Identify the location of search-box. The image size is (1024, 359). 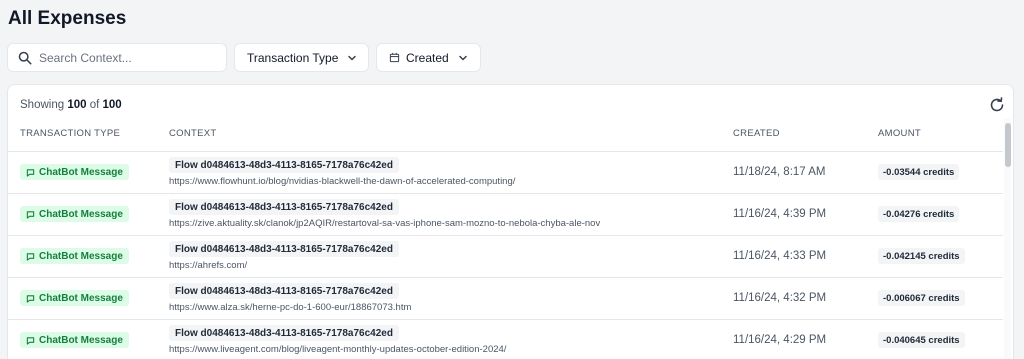
(117, 57).